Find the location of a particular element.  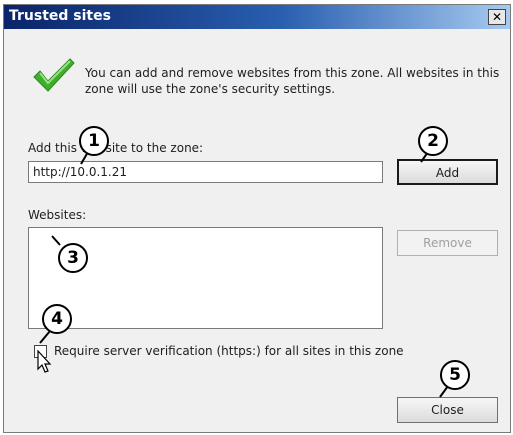

close-icon: ✕ is located at coordinates (497, 17).